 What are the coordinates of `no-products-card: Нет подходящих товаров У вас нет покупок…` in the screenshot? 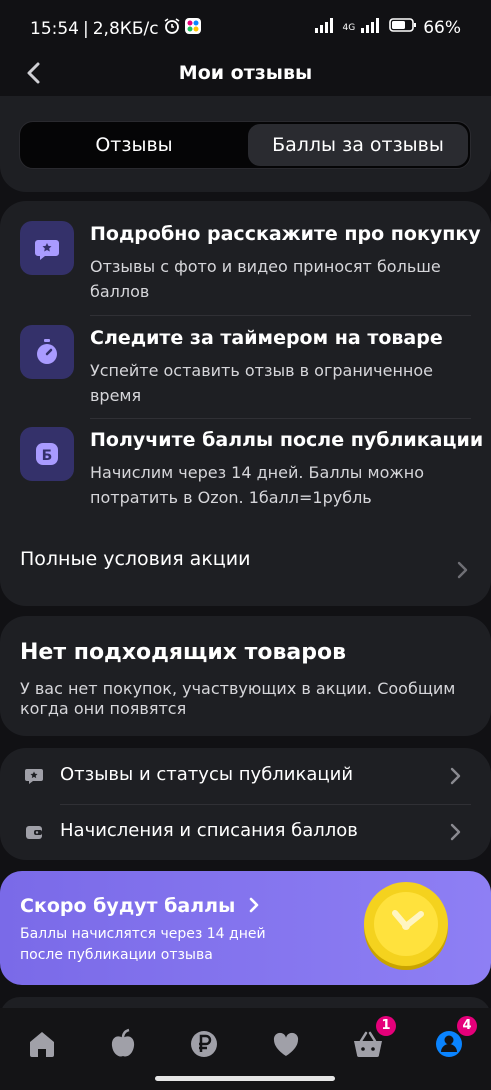 It's located at (245, 676).